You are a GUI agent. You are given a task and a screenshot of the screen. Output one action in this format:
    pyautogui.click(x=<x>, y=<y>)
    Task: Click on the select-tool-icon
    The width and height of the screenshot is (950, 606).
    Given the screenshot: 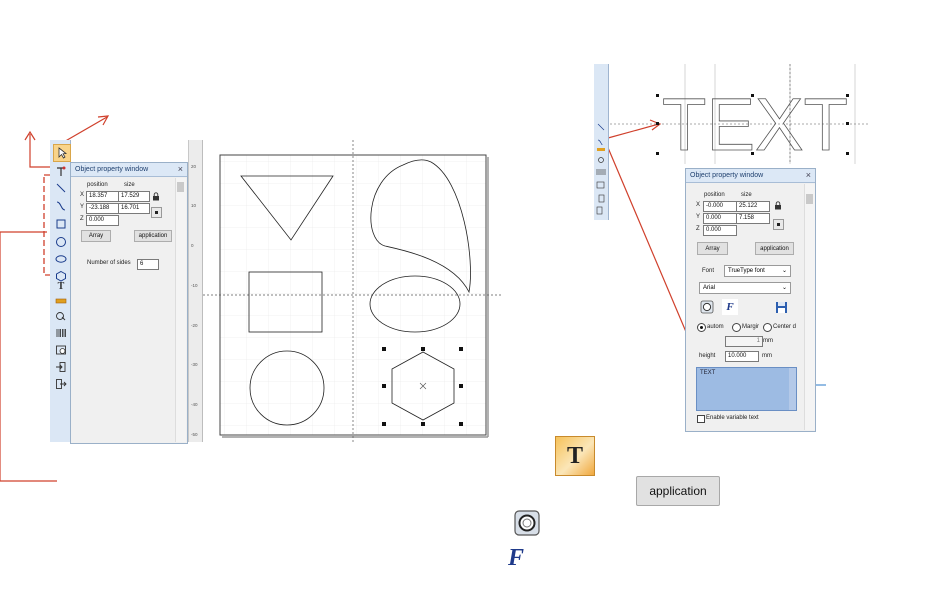 What is the action you would take?
    pyautogui.click(x=62, y=153)
    